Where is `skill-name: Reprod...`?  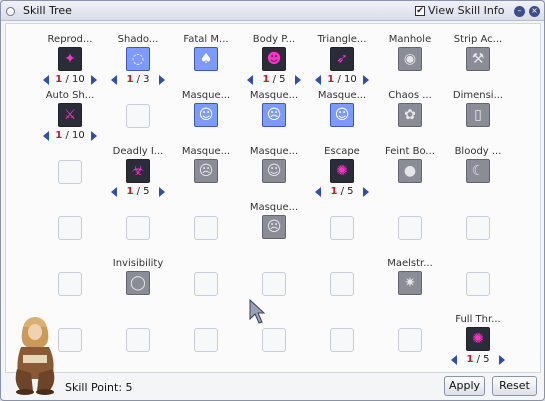 skill-name: Reprod... is located at coordinates (70, 39).